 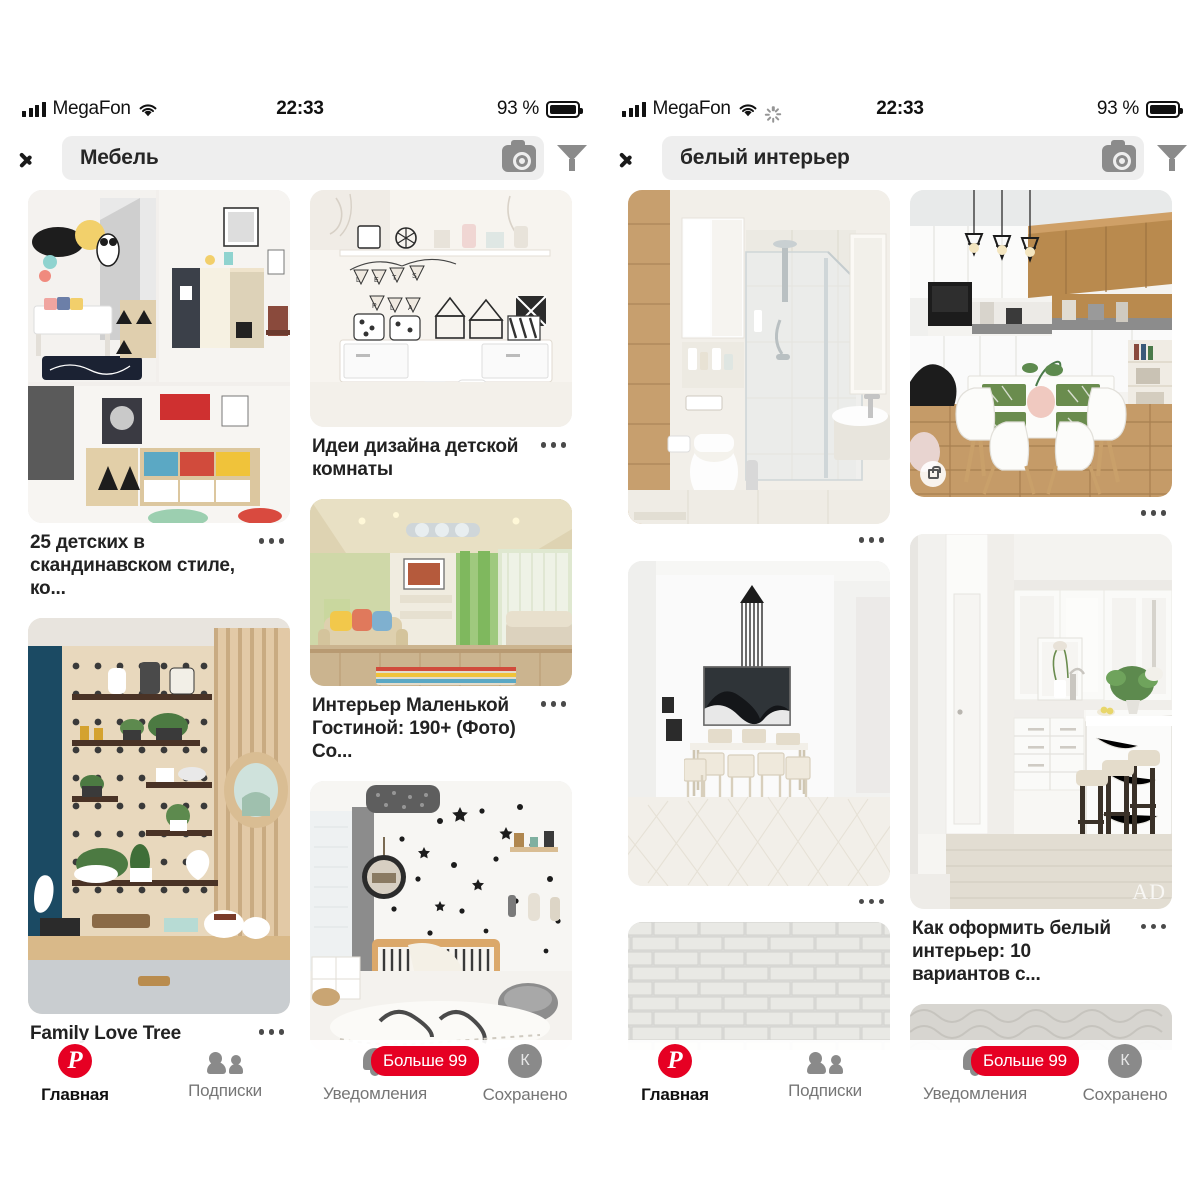 I want to click on people-icon, so click(x=225, y=1061).